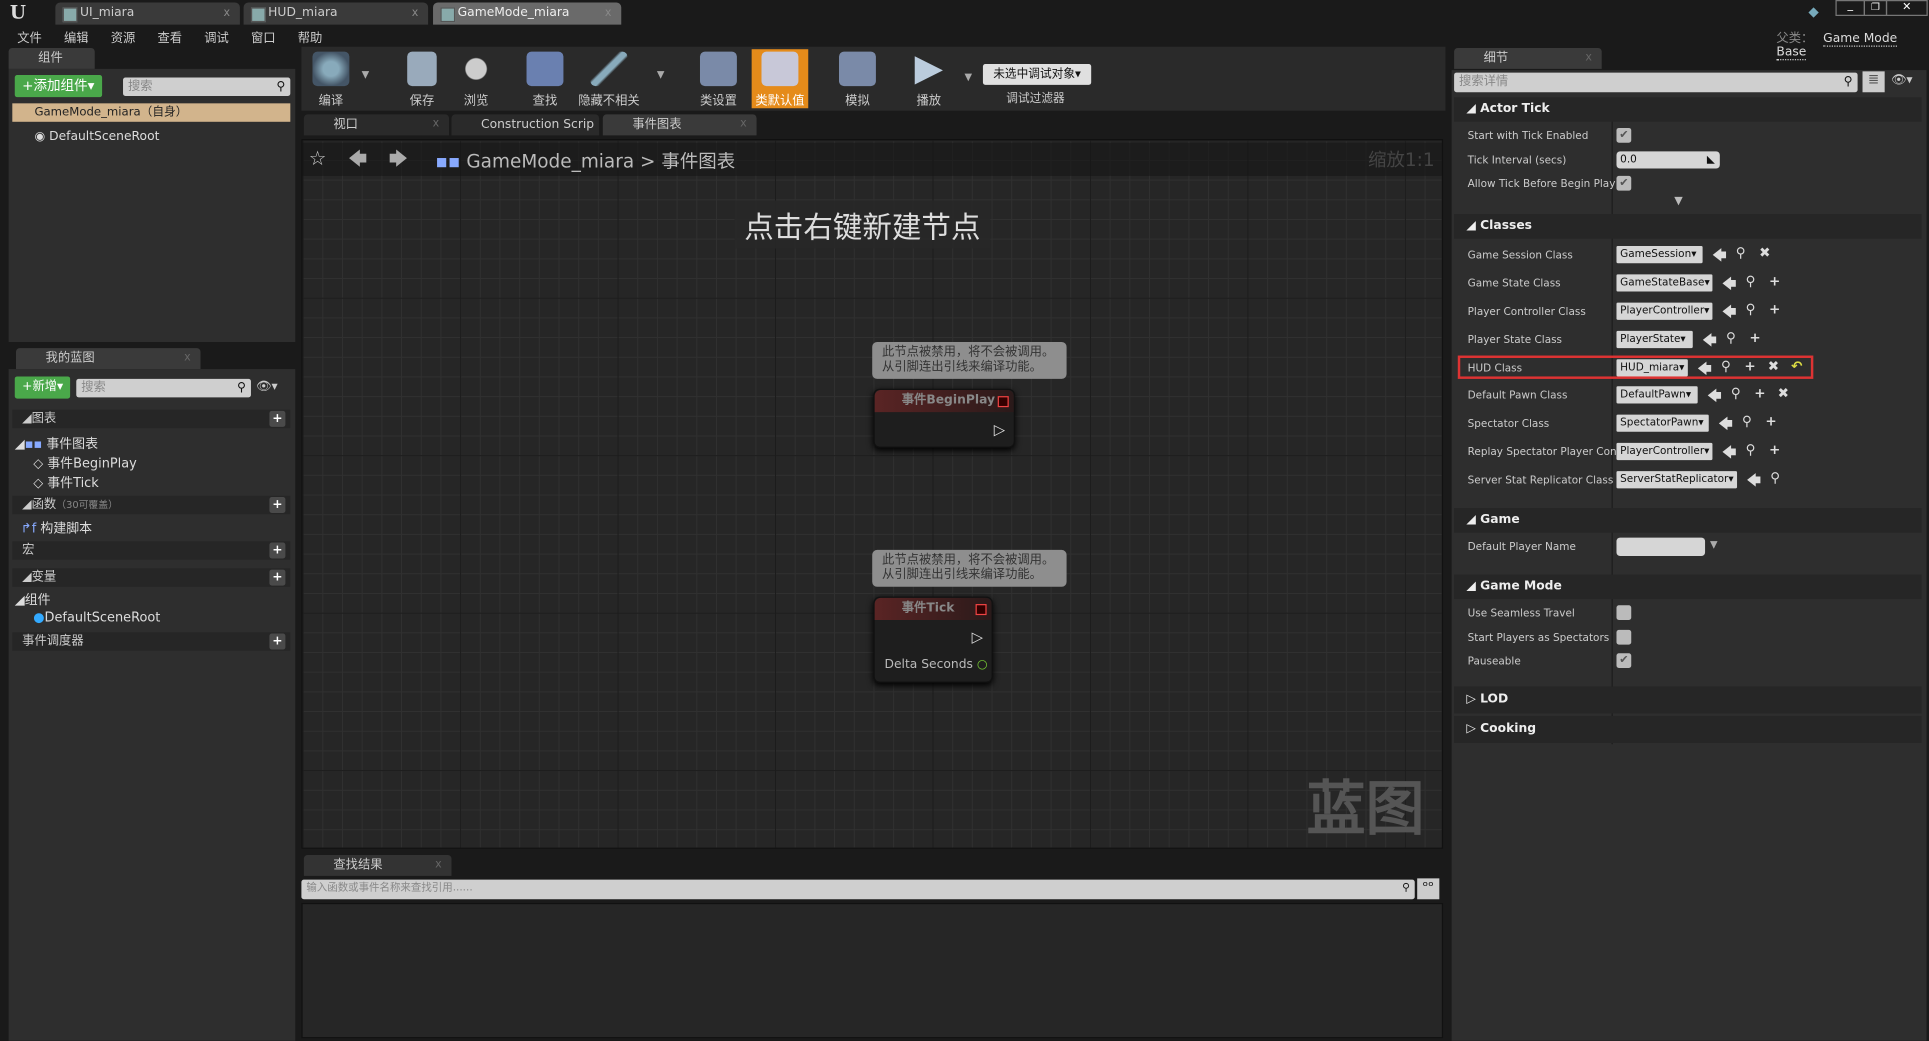 The image size is (1929, 1041). What do you see at coordinates (525, 125) in the screenshot?
I see `tab-construction-script: Construction Scrip` at bounding box center [525, 125].